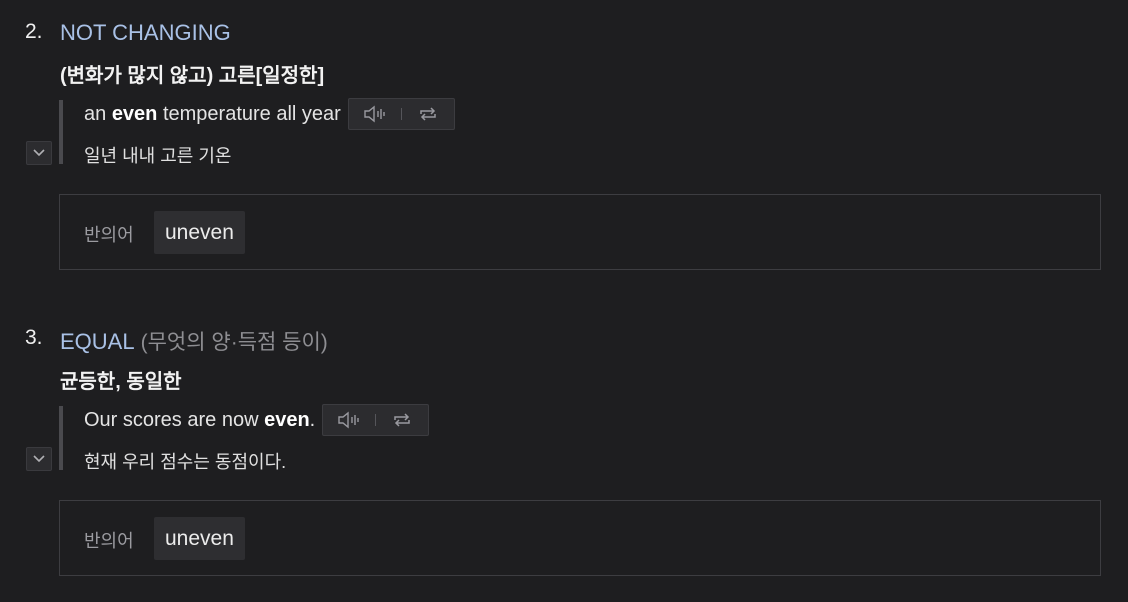  I want to click on example-text-after: temperature all year, so click(249, 113).